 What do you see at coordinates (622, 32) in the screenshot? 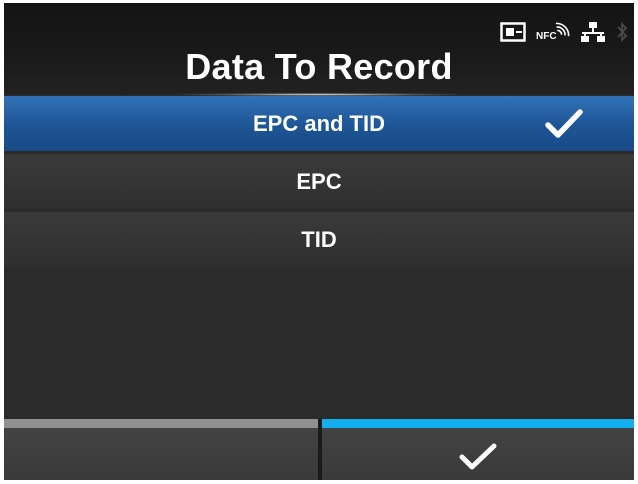
I see `bluetooth-icon` at bounding box center [622, 32].